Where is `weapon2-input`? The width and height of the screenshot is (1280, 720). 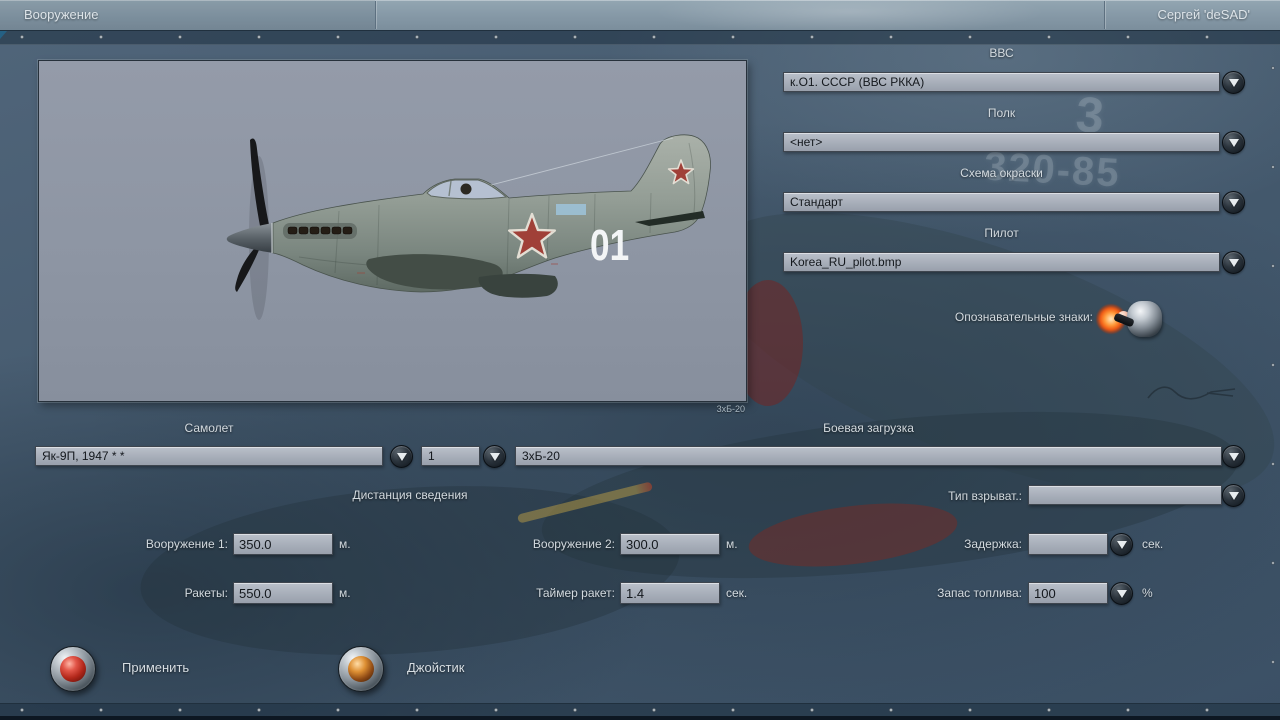
weapon2-input is located at coordinates (670, 544).